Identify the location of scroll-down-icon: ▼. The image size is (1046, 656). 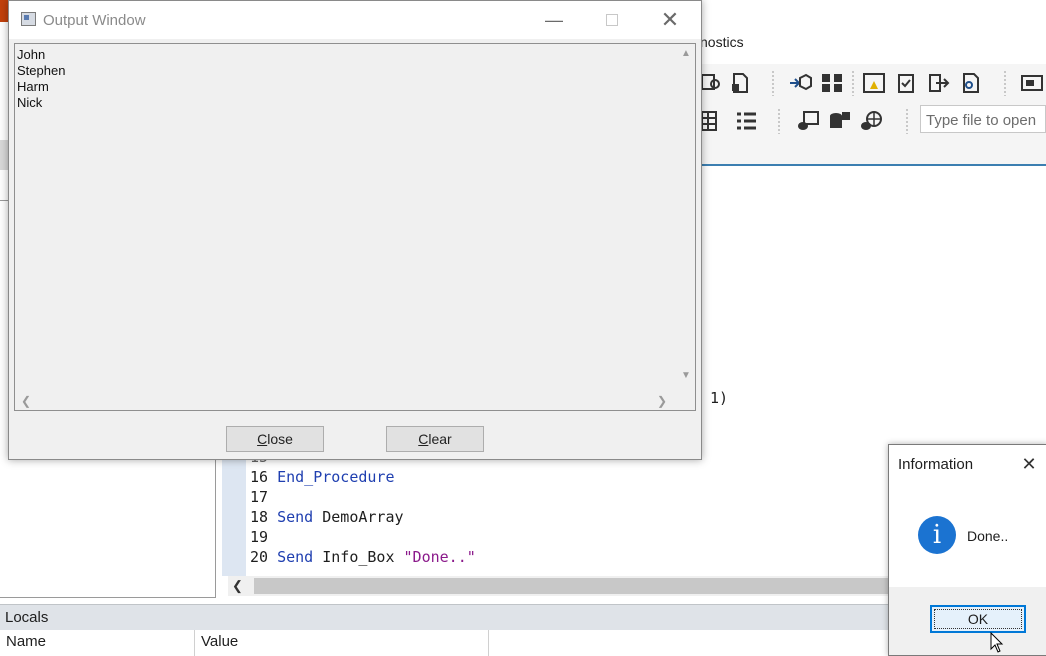
(686, 377).